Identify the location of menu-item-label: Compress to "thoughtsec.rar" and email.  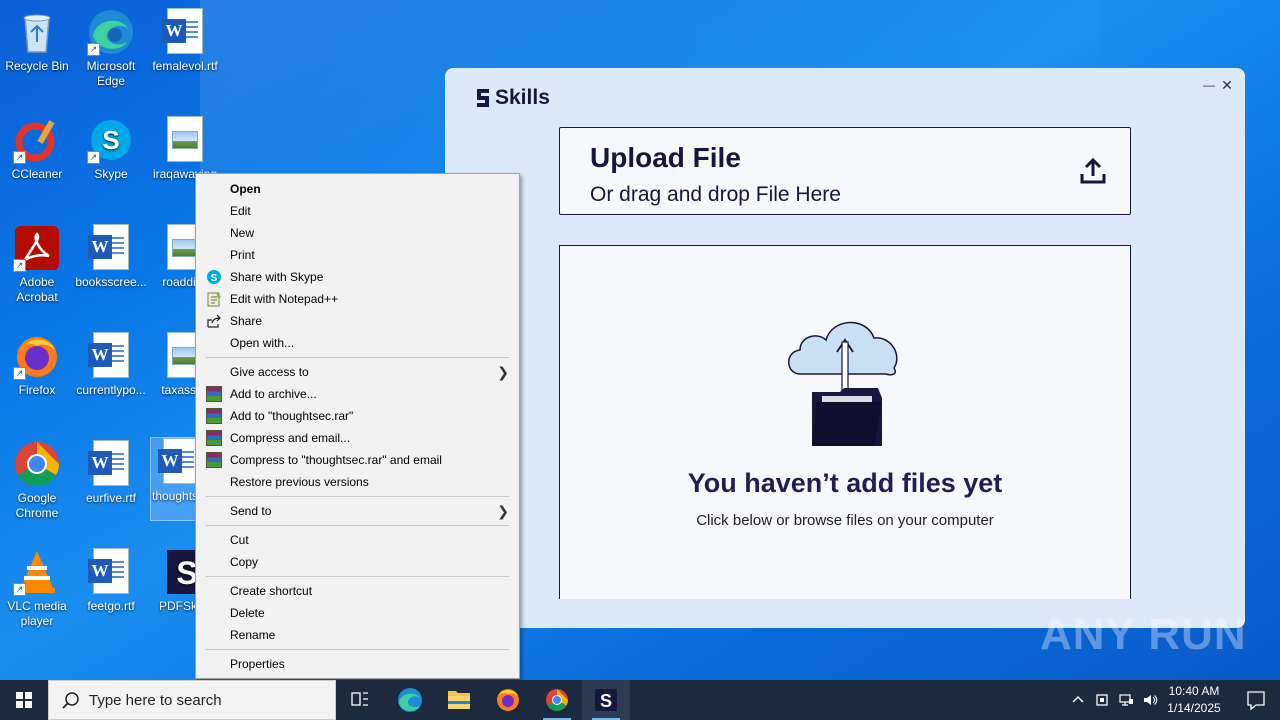
(336, 460).